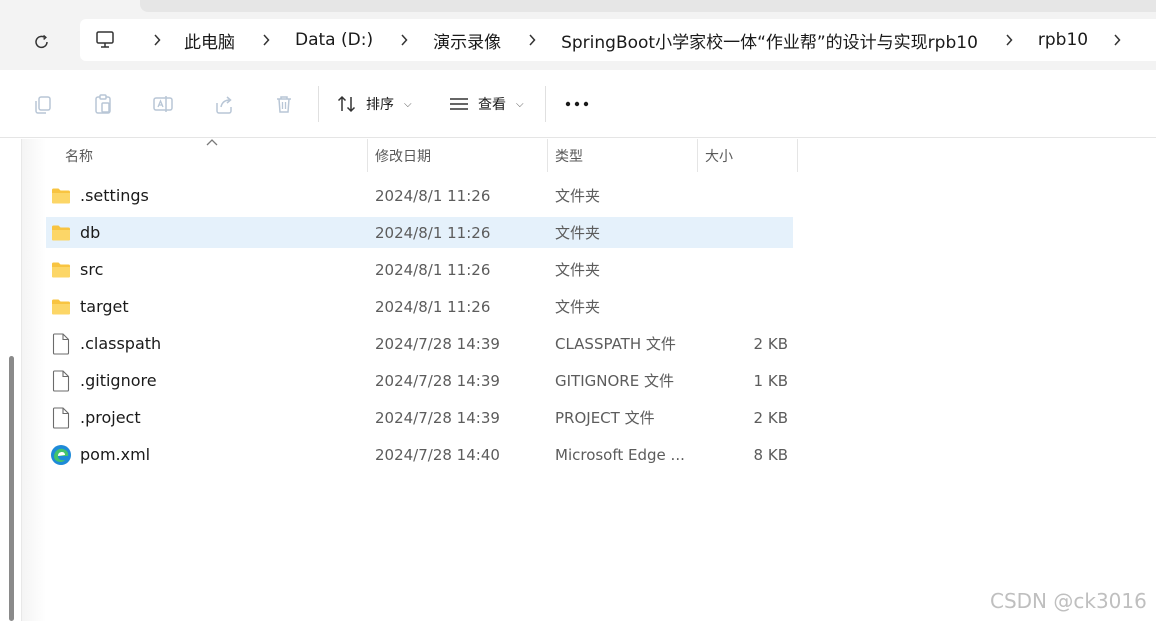  I want to click on more-options-button, so click(577, 104).